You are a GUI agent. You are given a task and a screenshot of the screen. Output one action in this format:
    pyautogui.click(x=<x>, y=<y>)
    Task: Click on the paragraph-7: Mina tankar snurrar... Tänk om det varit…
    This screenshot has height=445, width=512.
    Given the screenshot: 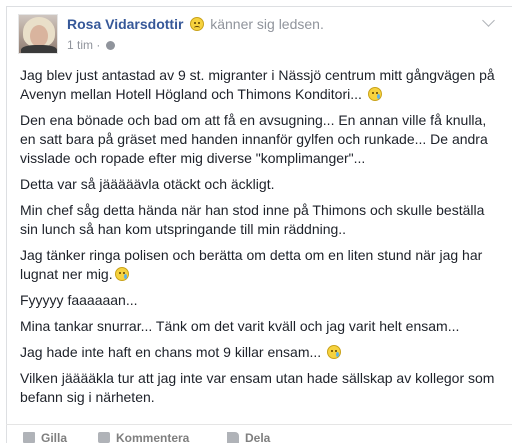 What is the action you would take?
    pyautogui.click(x=240, y=326)
    